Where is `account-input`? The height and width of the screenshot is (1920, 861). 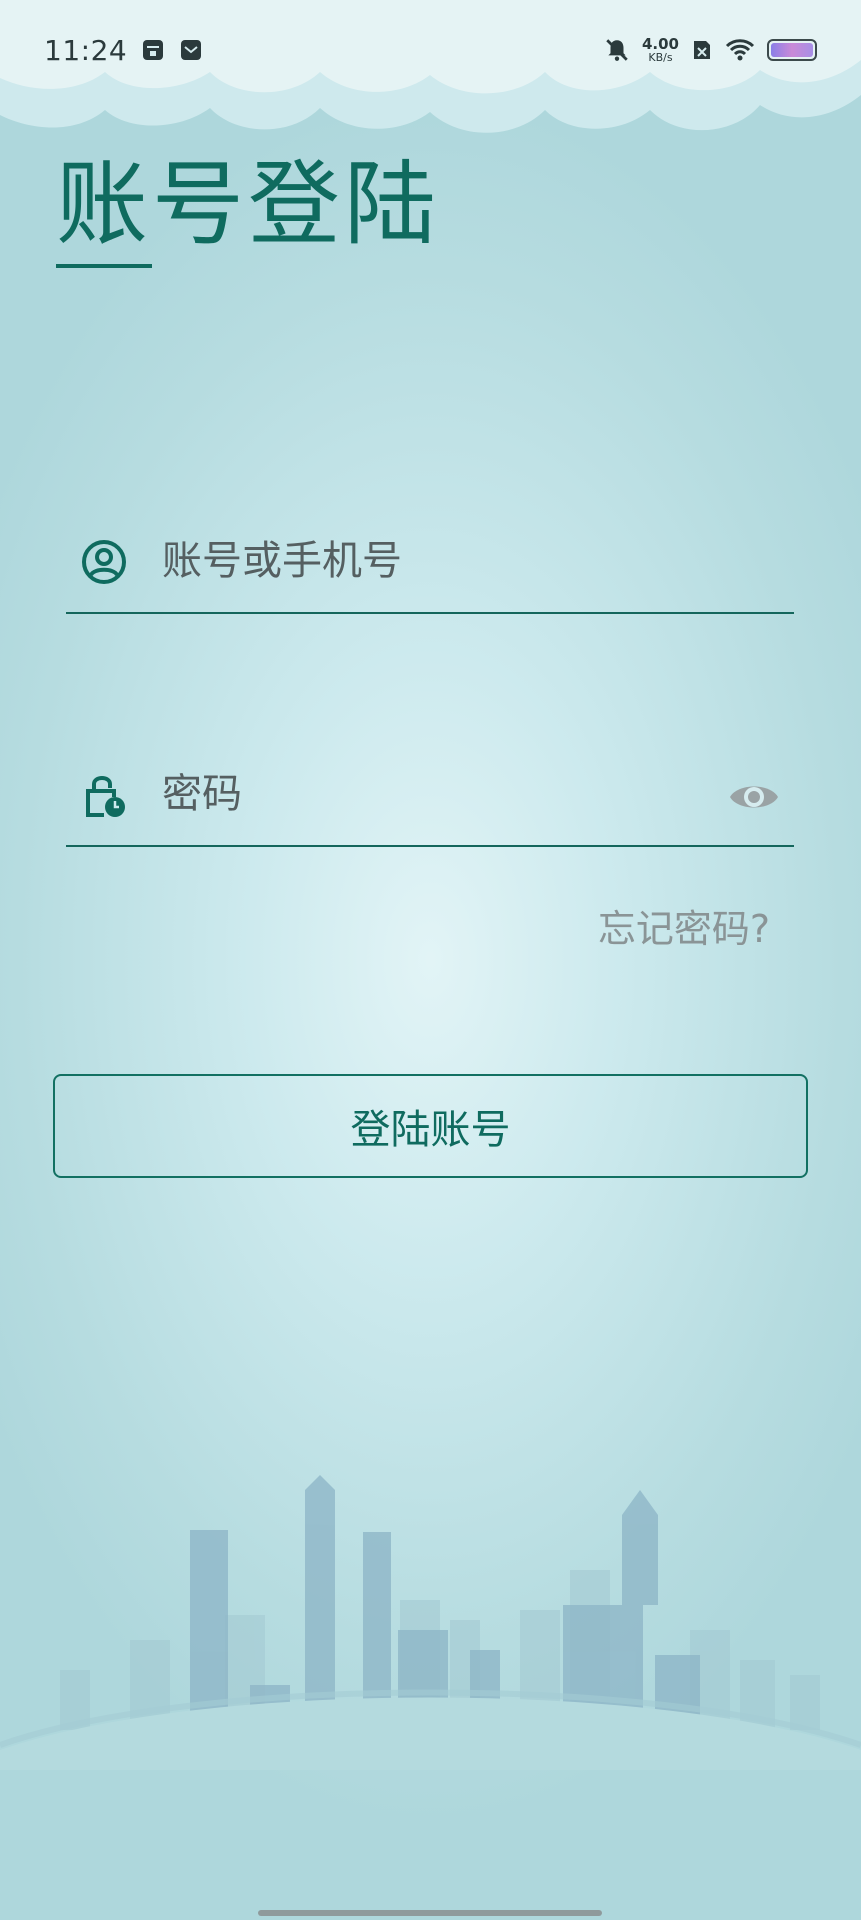
account-input is located at coordinates (422, 561).